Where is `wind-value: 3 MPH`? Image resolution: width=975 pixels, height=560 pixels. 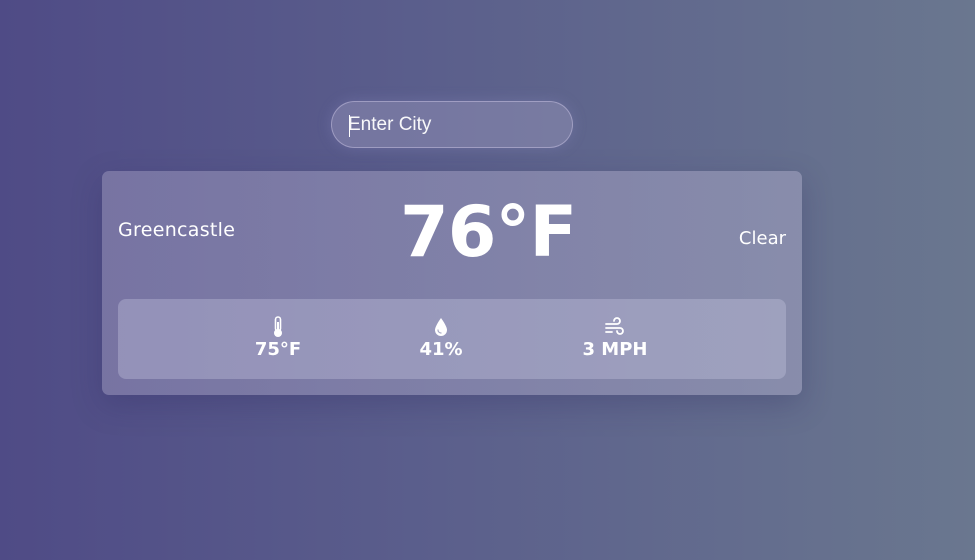
wind-value: 3 MPH is located at coordinates (615, 349).